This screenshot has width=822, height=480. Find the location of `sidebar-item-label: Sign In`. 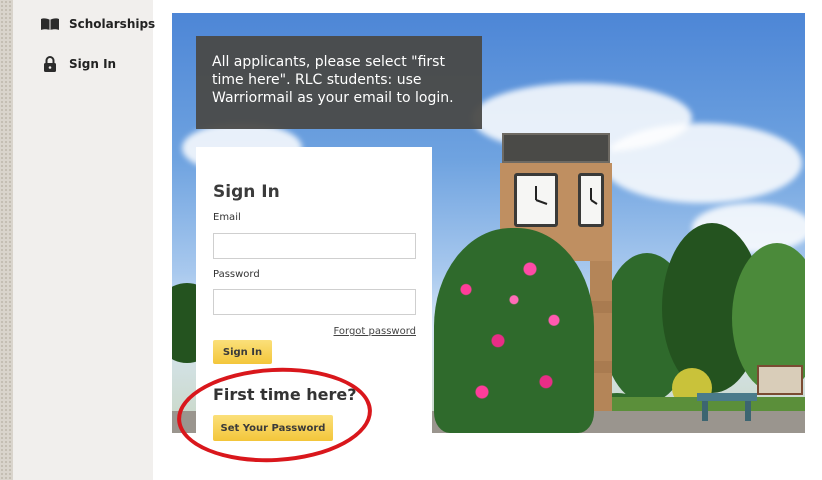

sidebar-item-label: Sign In is located at coordinates (93, 64).